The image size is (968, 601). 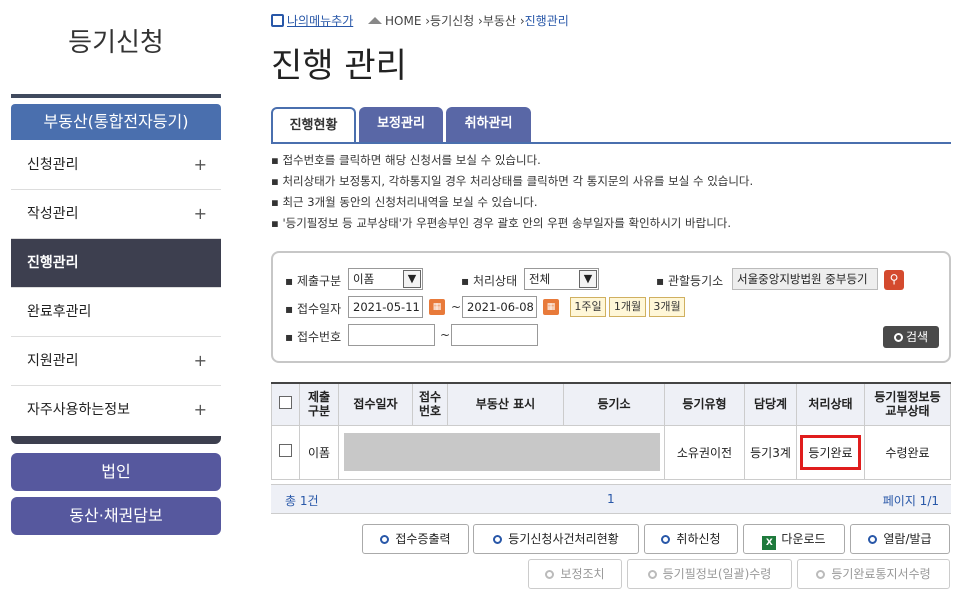 I want to click on notice-line: ▪ 접수번호를 클릭하면 해당 신청서를 보실 수 있습니다., so click(x=406, y=160).